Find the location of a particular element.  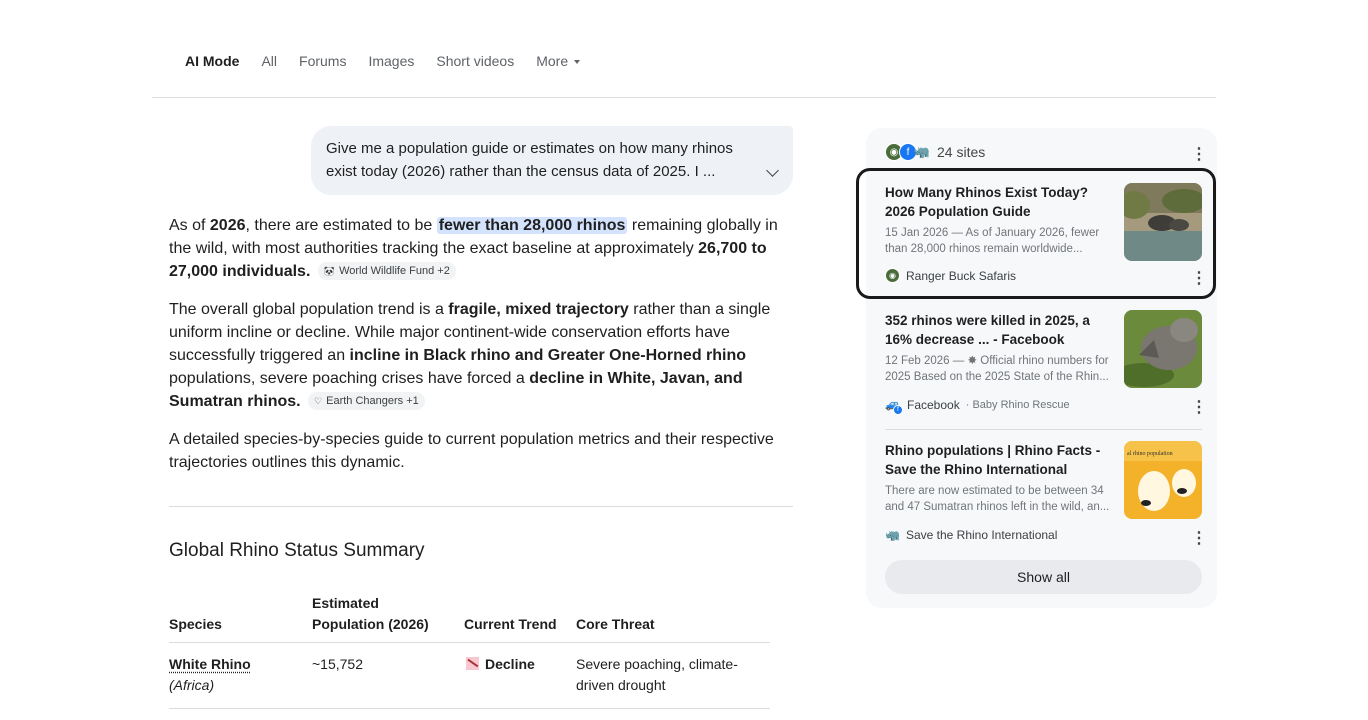

card-divider is located at coordinates (1043, 429).